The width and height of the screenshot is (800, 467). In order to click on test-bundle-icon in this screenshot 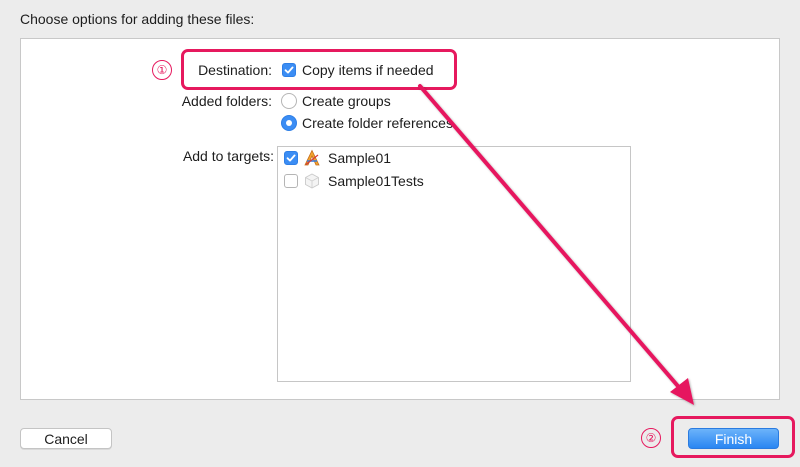, I will do `click(312, 181)`.